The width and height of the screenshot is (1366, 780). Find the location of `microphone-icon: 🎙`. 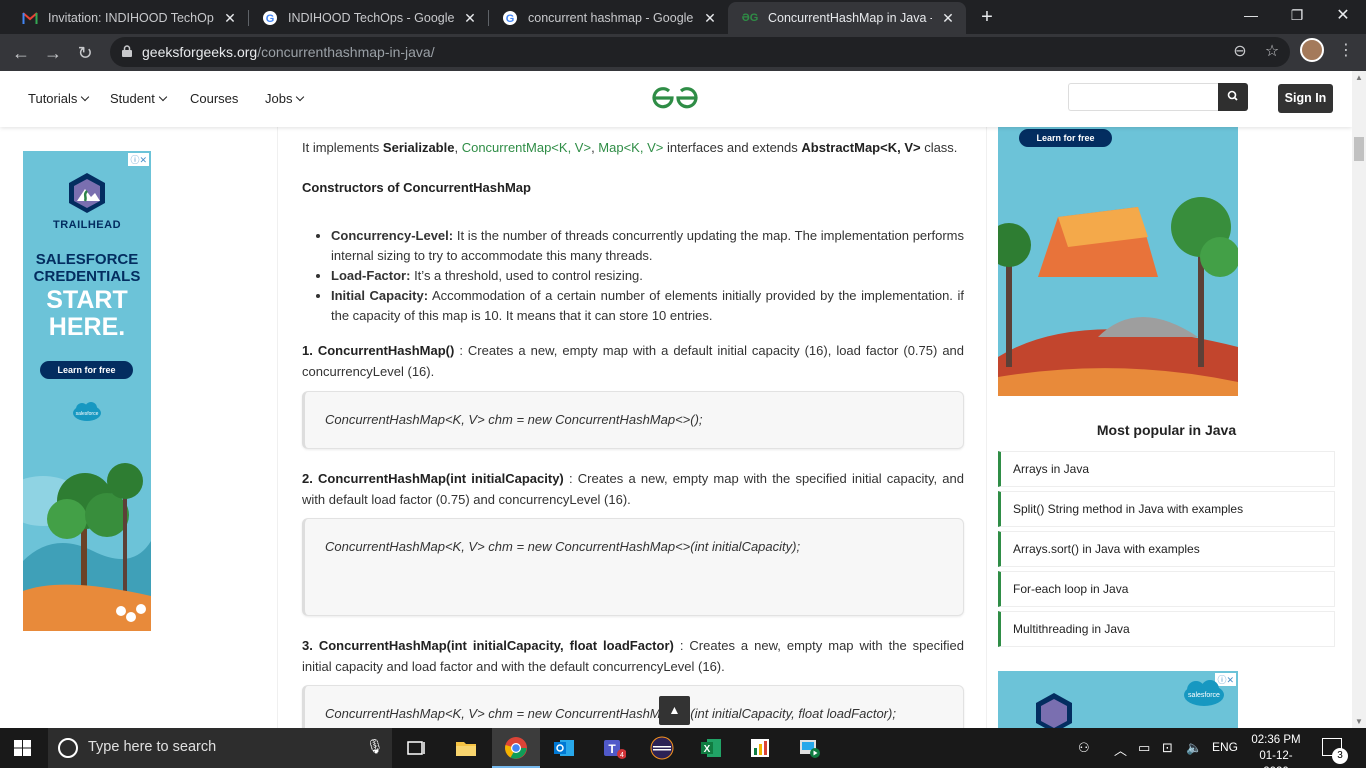

microphone-icon: 🎙 is located at coordinates (375, 748).